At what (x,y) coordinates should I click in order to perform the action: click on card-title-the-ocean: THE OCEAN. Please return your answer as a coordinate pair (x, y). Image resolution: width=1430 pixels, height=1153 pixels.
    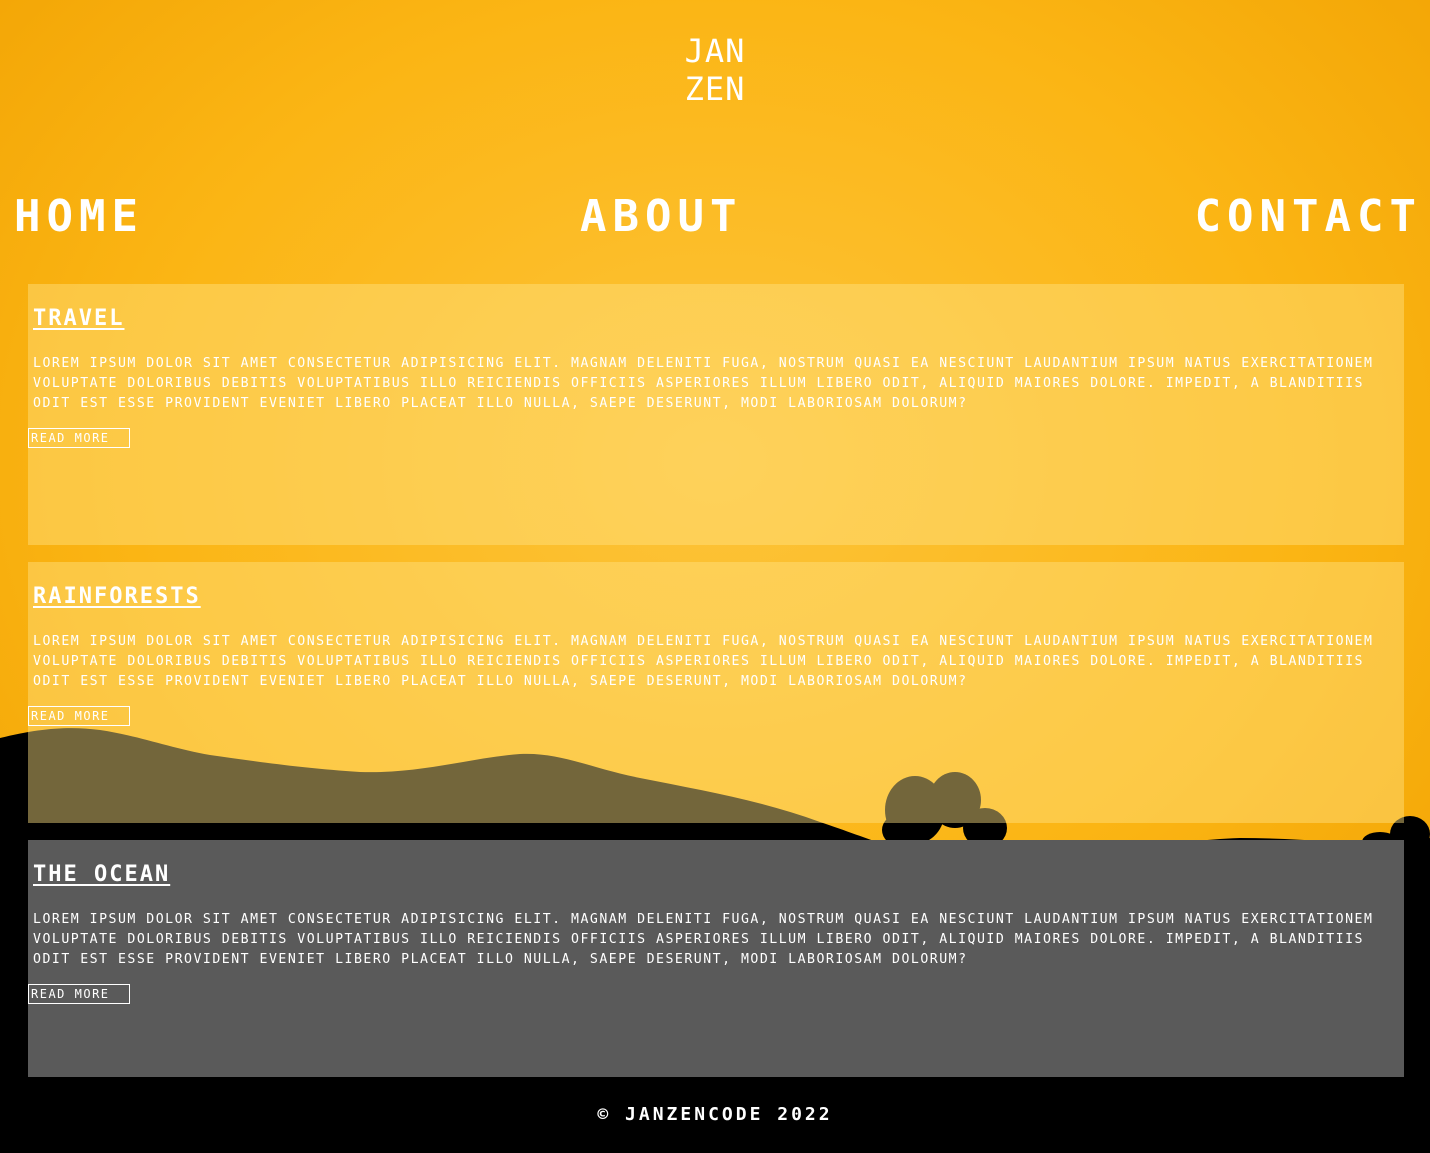
    Looking at the image, I should click on (101, 874).